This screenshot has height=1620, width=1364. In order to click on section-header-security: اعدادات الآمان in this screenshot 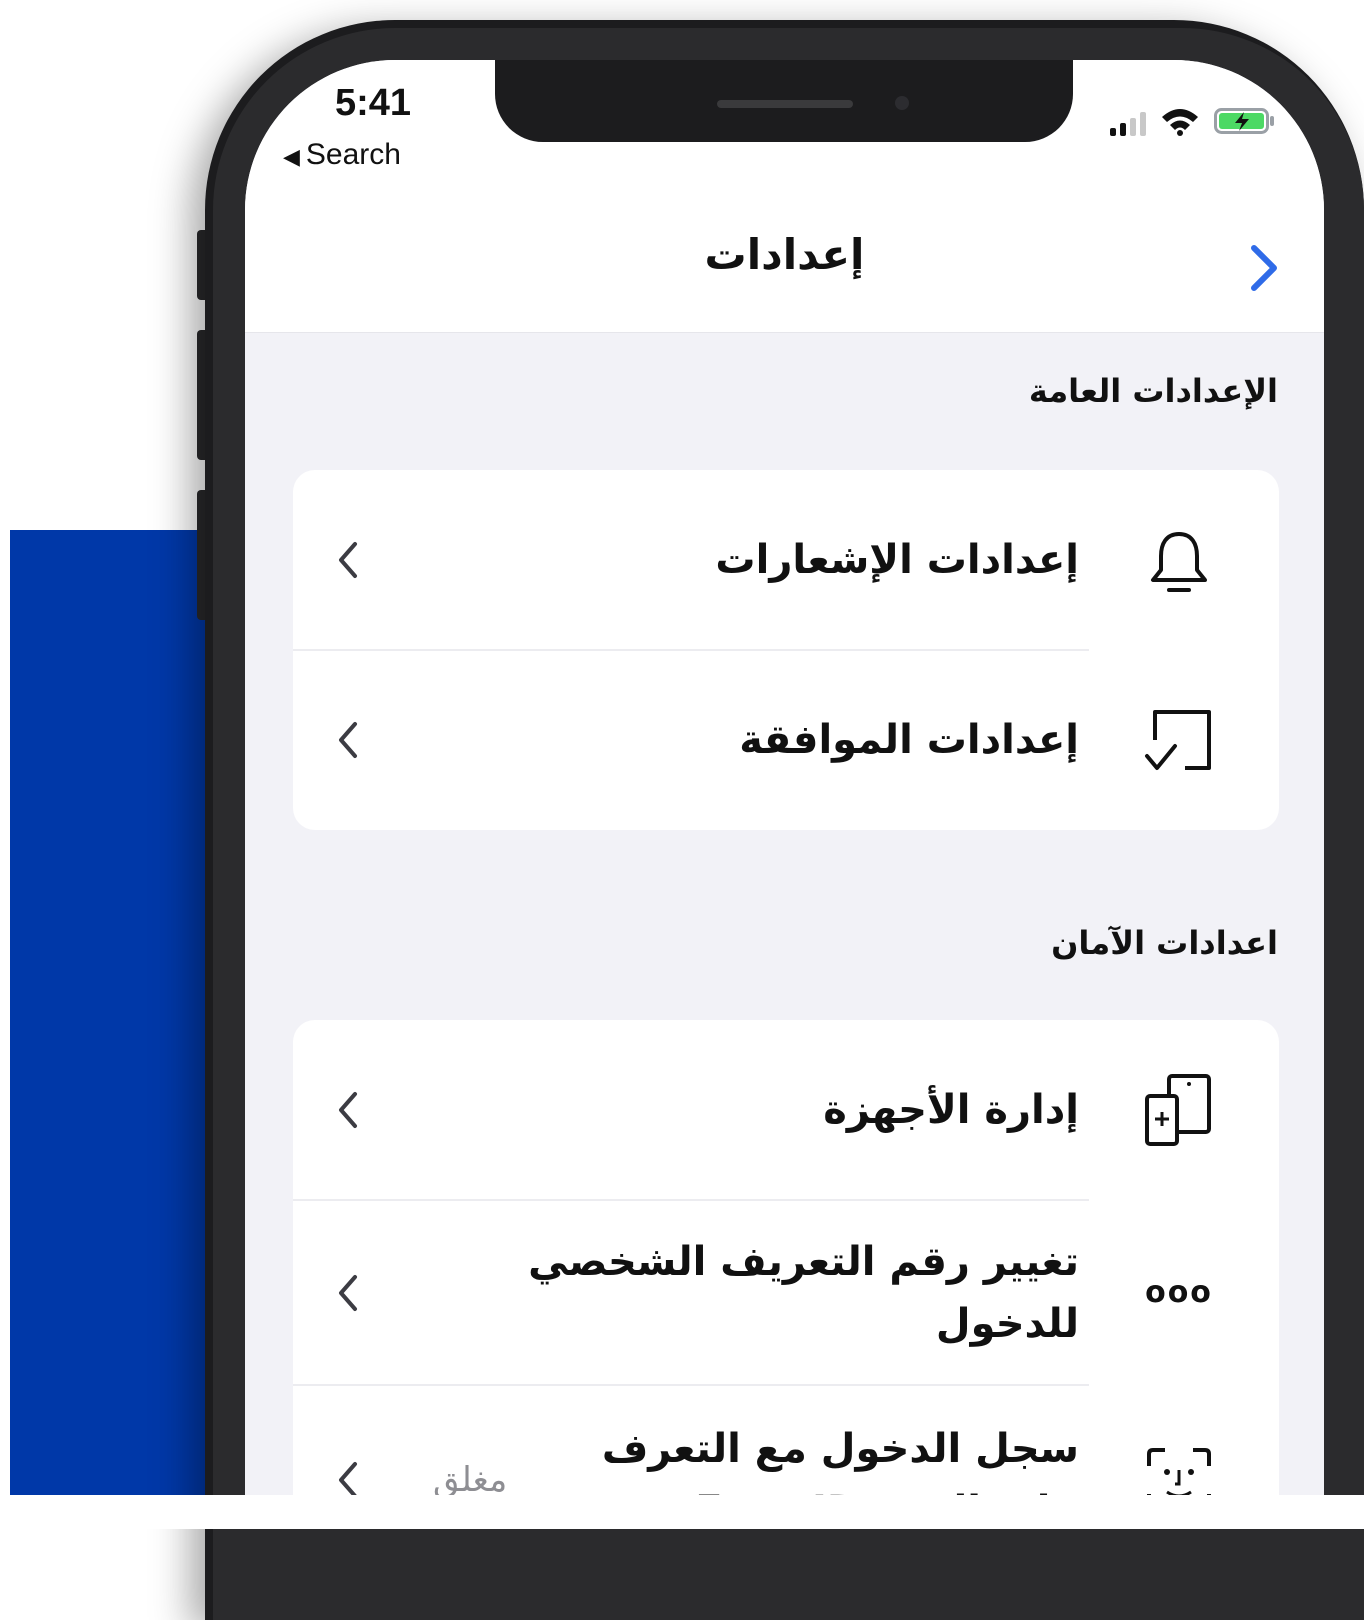, I will do `click(1164, 943)`.